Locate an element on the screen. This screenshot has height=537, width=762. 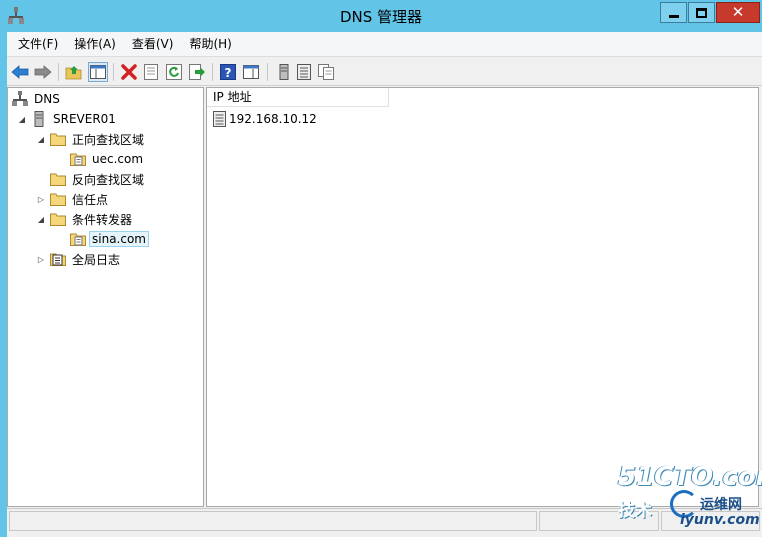
menu-view: 查看(V) is located at coordinates (153, 44).